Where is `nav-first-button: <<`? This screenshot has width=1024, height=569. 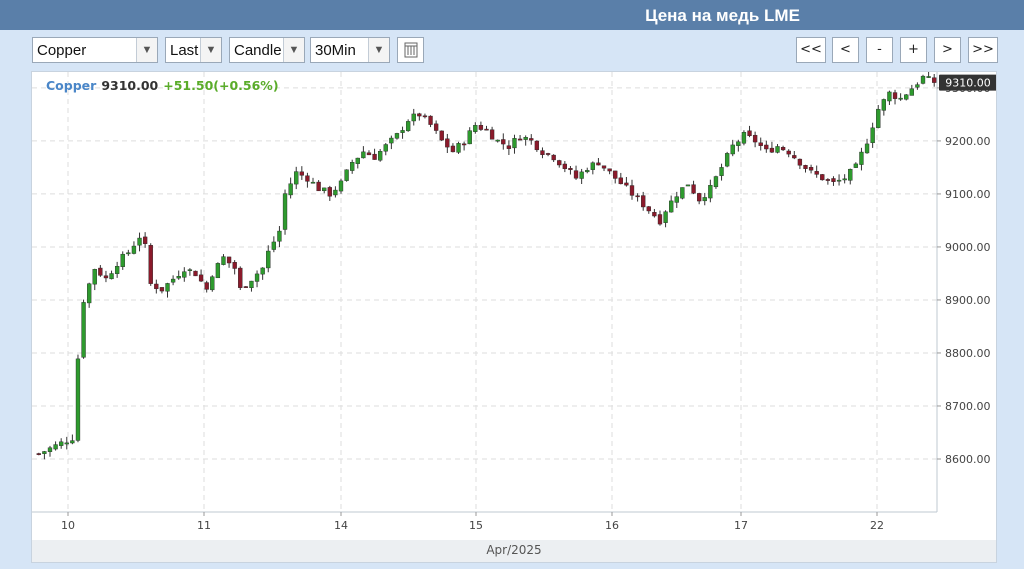
nav-first-button: << is located at coordinates (811, 50).